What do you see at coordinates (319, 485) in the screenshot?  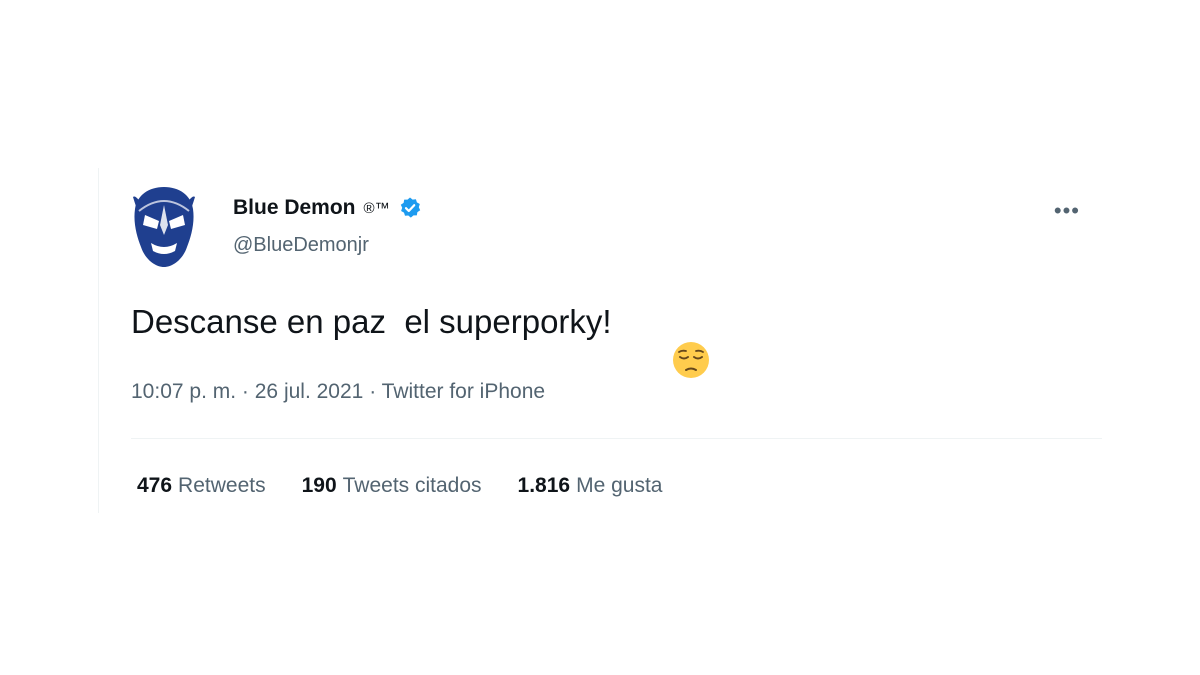 I see `stat-count: 190` at bounding box center [319, 485].